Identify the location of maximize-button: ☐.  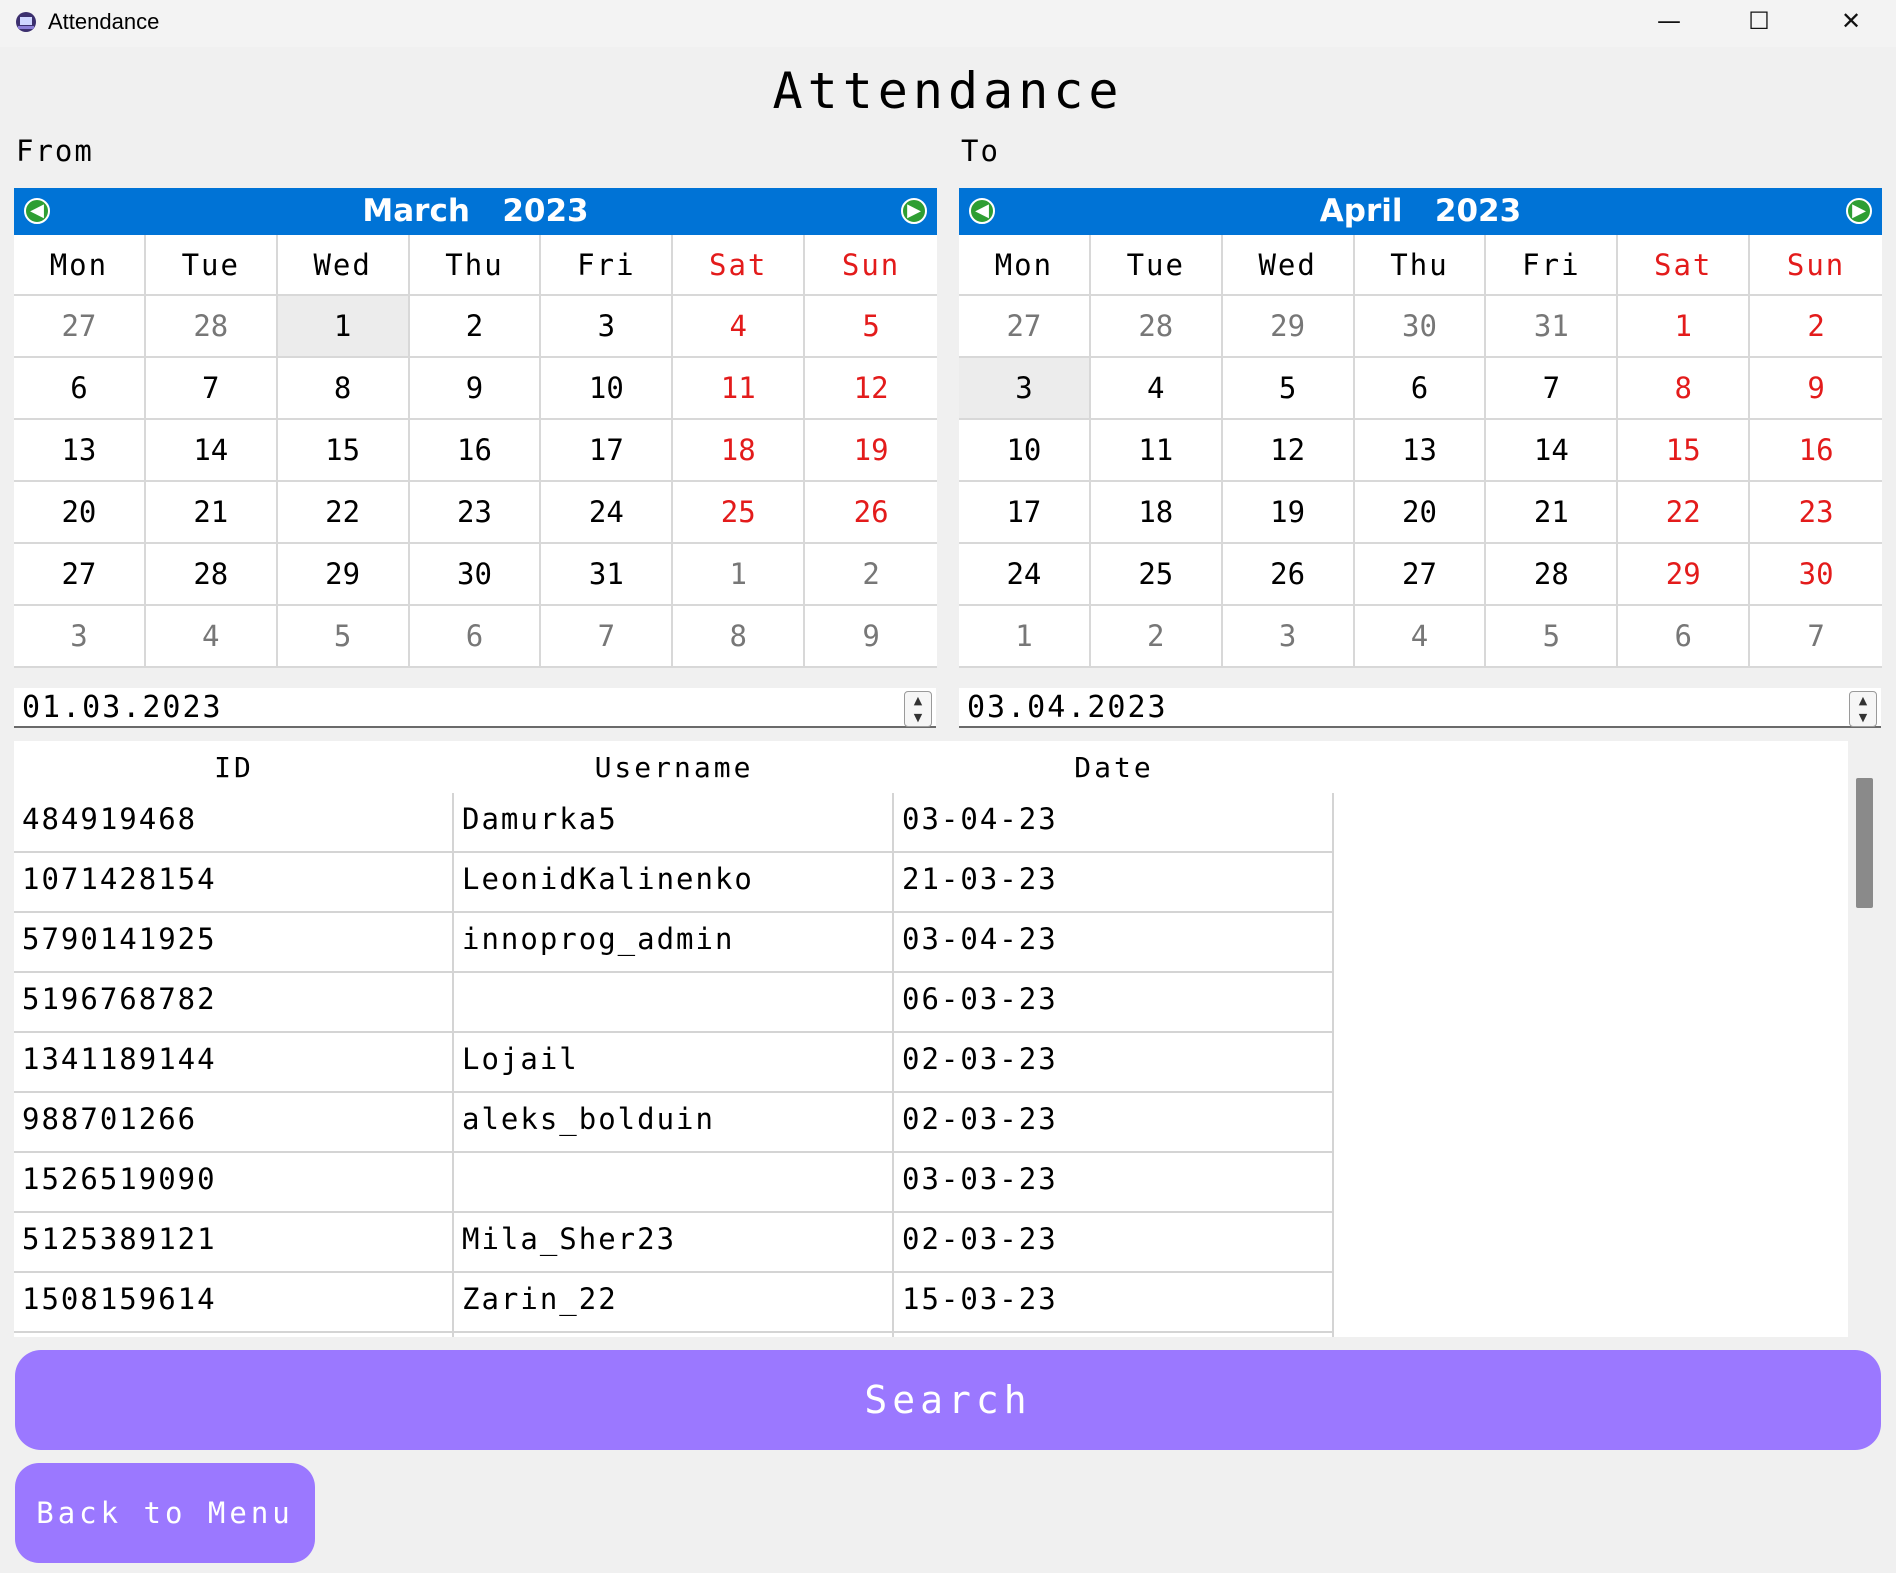
(1759, 21).